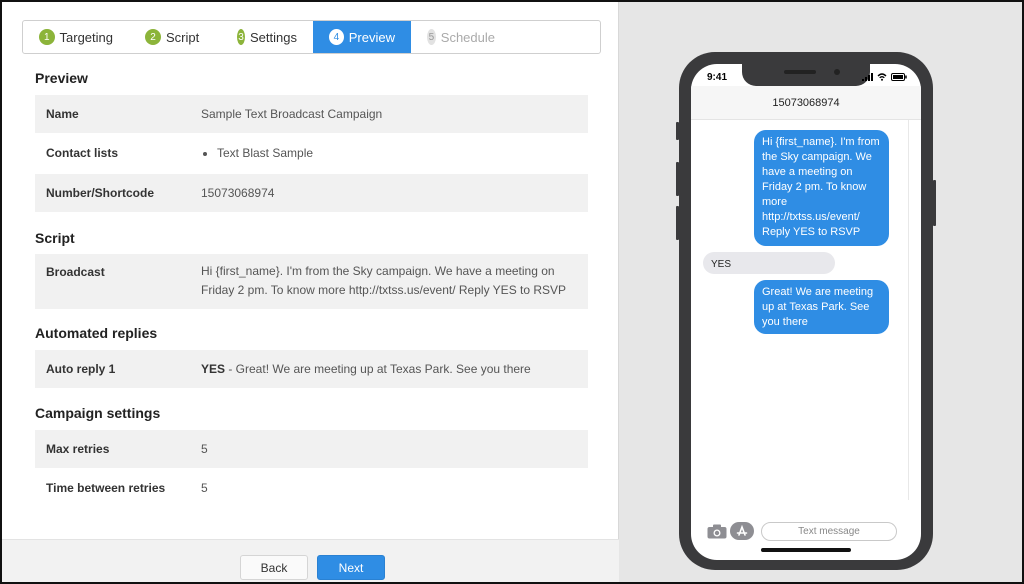 The width and height of the screenshot is (1024, 584). What do you see at coordinates (351, 567) in the screenshot?
I see `next-button: Next` at bounding box center [351, 567].